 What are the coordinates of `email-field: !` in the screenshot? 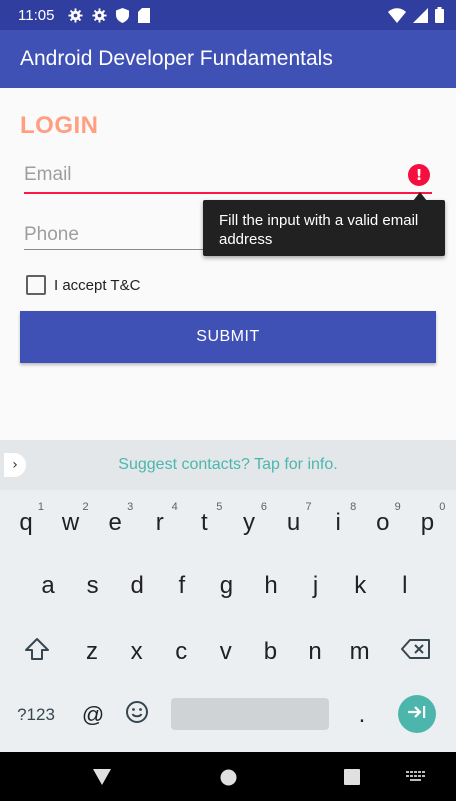 It's located at (228, 177).